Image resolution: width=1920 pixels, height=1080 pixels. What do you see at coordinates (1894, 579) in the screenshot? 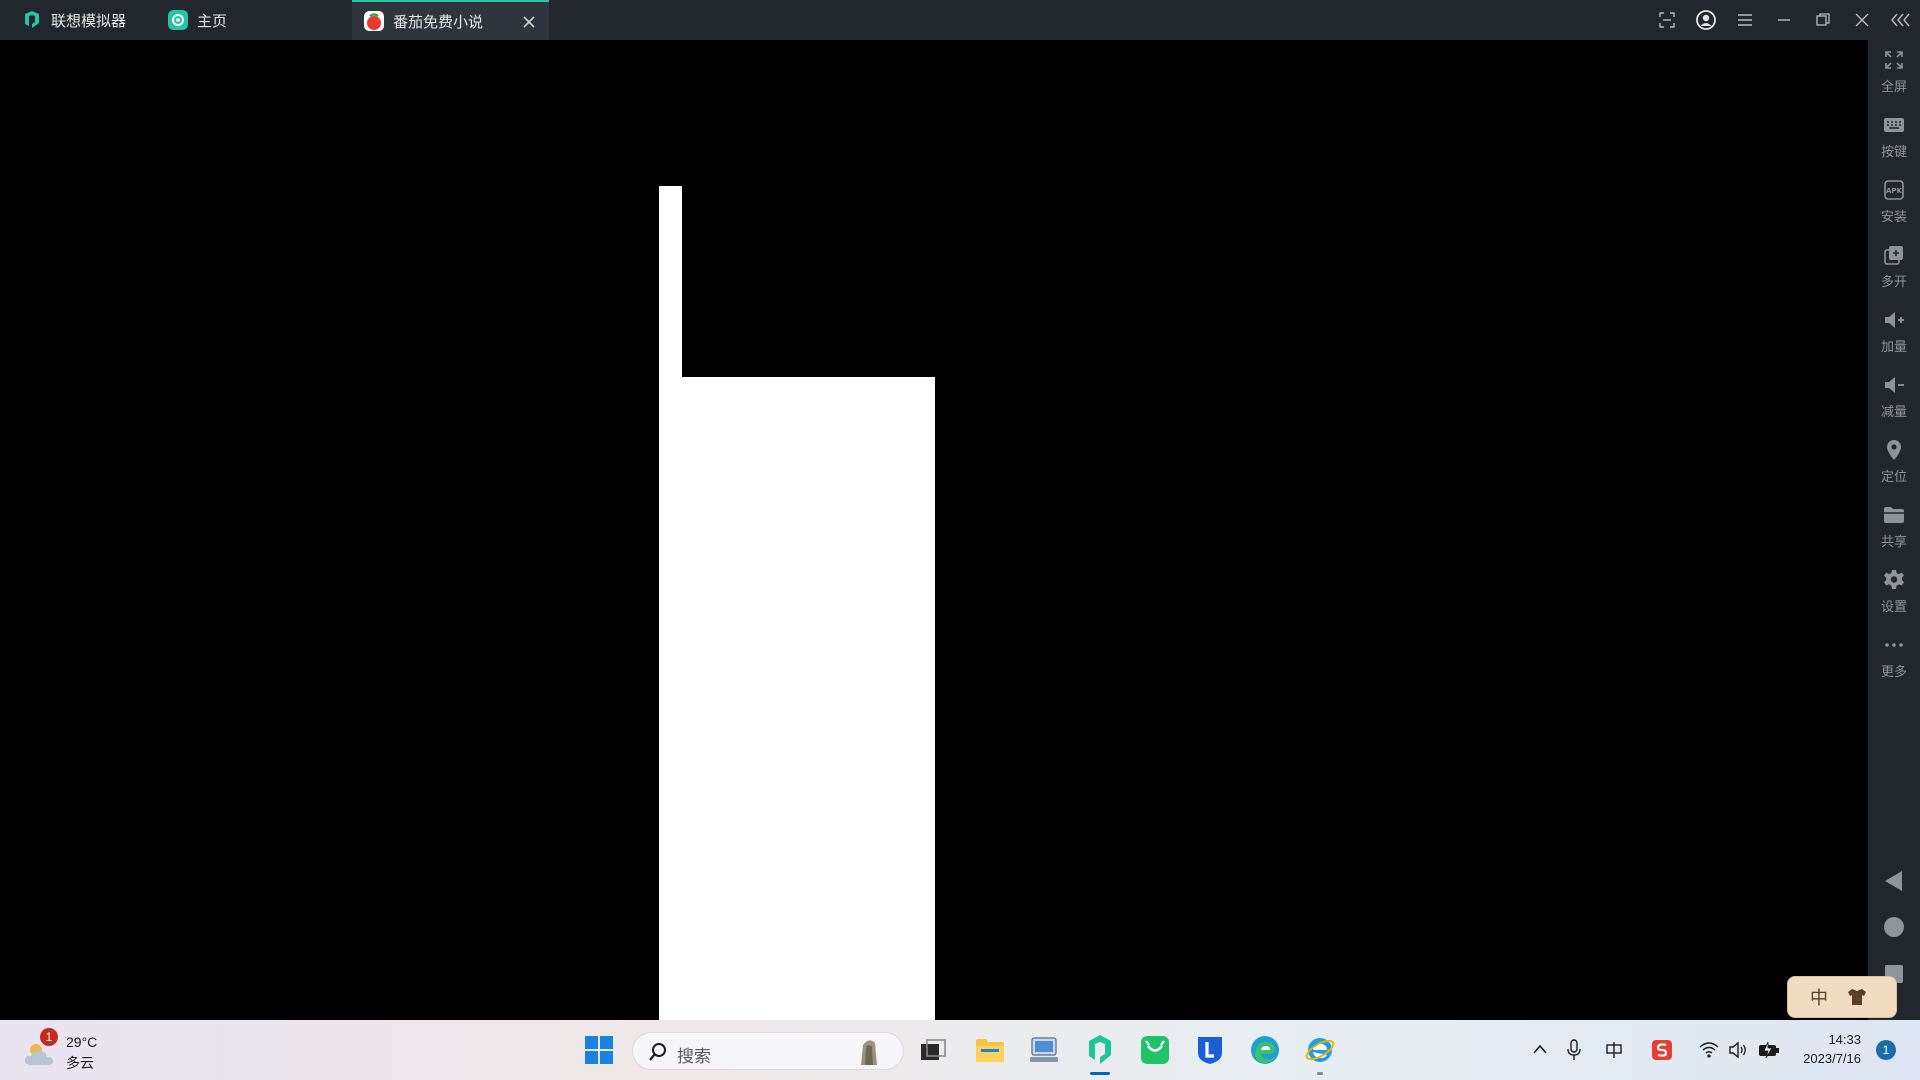
I see `gear-icon` at bounding box center [1894, 579].